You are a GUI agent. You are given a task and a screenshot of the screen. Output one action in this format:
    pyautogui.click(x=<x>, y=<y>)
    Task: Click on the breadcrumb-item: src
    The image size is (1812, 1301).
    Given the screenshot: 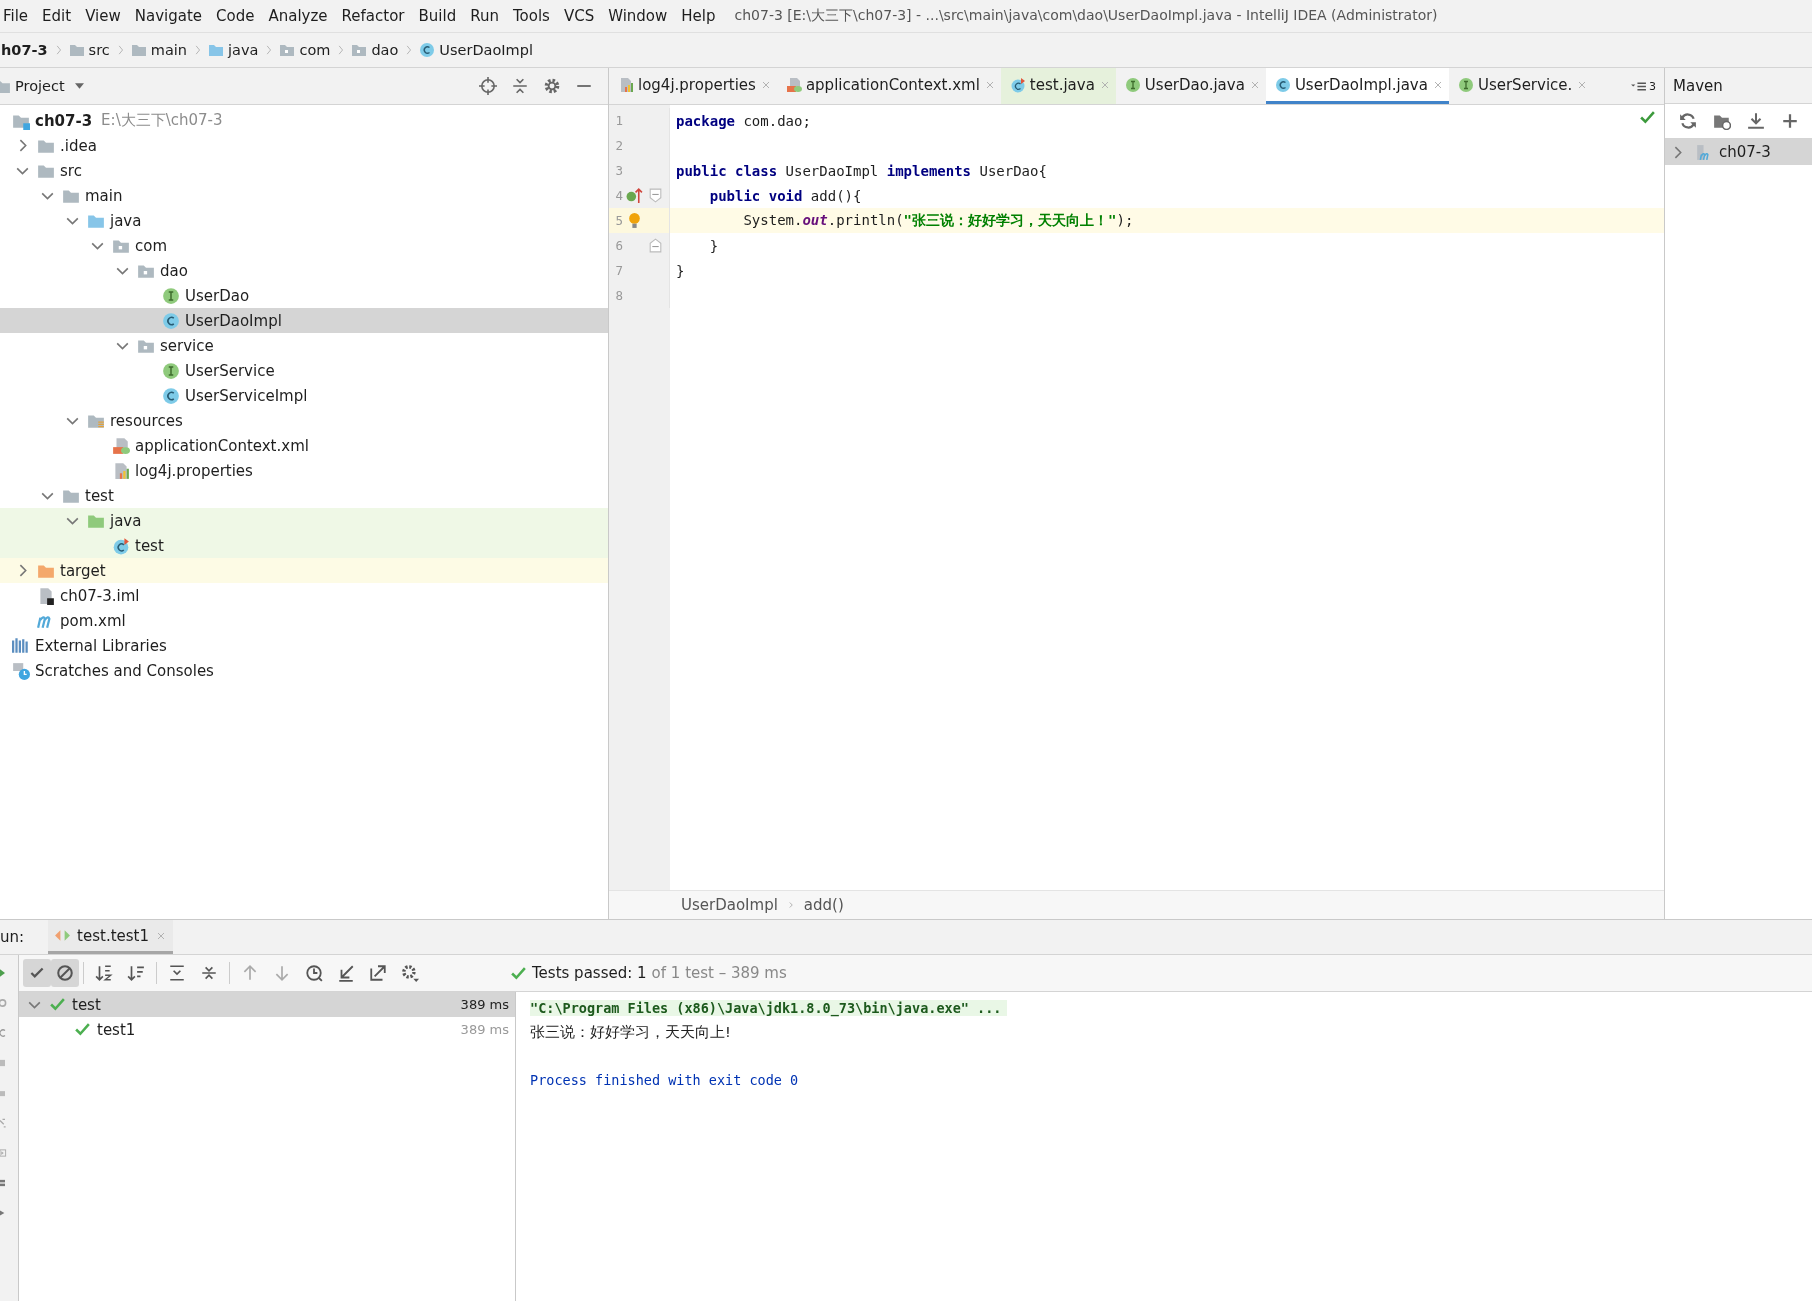 What is the action you would take?
    pyautogui.click(x=89, y=50)
    